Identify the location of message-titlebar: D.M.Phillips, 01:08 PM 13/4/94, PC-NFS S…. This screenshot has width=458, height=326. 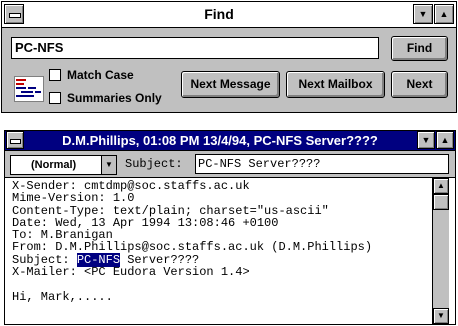
(230, 141).